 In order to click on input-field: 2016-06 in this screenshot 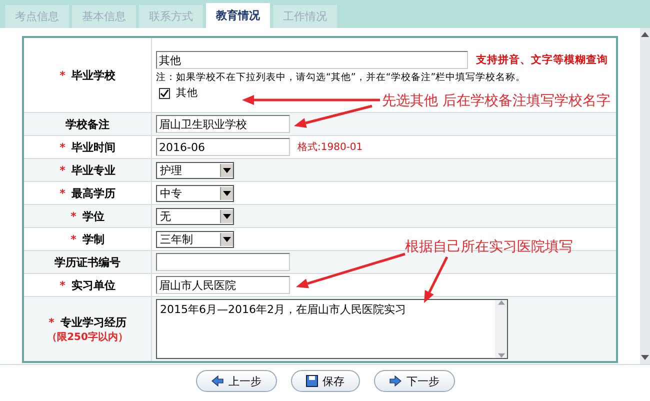, I will do `click(223, 147)`.